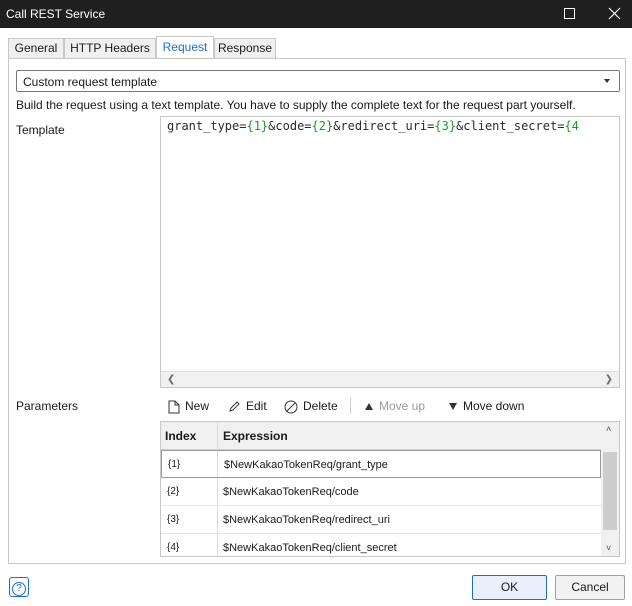  What do you see at coordinates (180, 436) in the screenshot?
I see `column-header-index: Index` at bounding box center [180, 436].